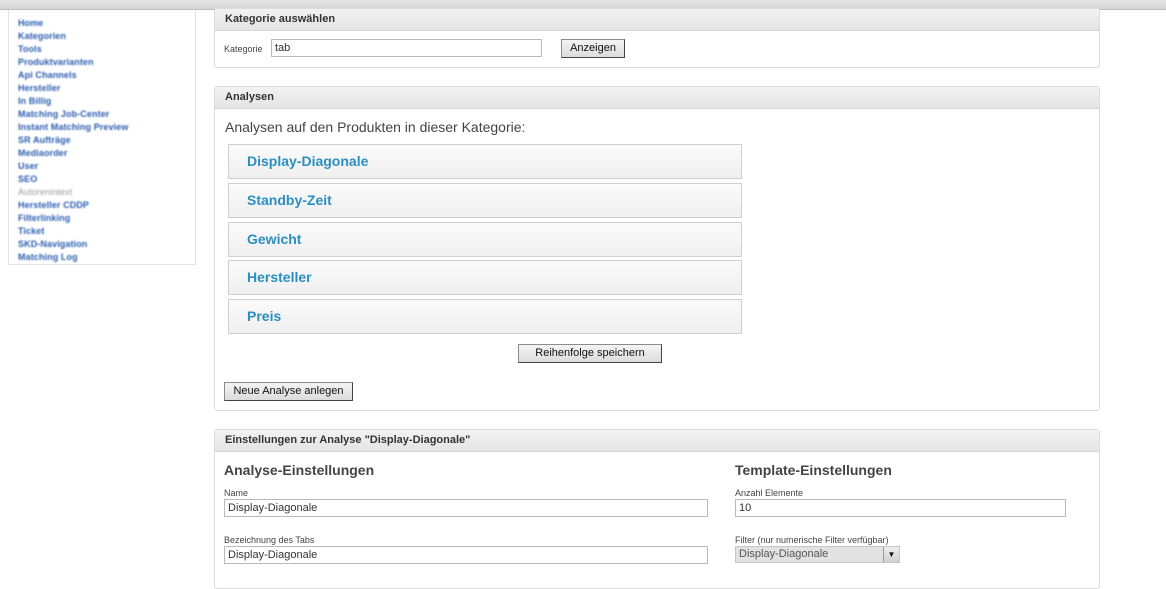  Describe the element at coordinates (106, 101) in the screenshot. I see `sidebar-item-in-billig: In Billig` at that location.